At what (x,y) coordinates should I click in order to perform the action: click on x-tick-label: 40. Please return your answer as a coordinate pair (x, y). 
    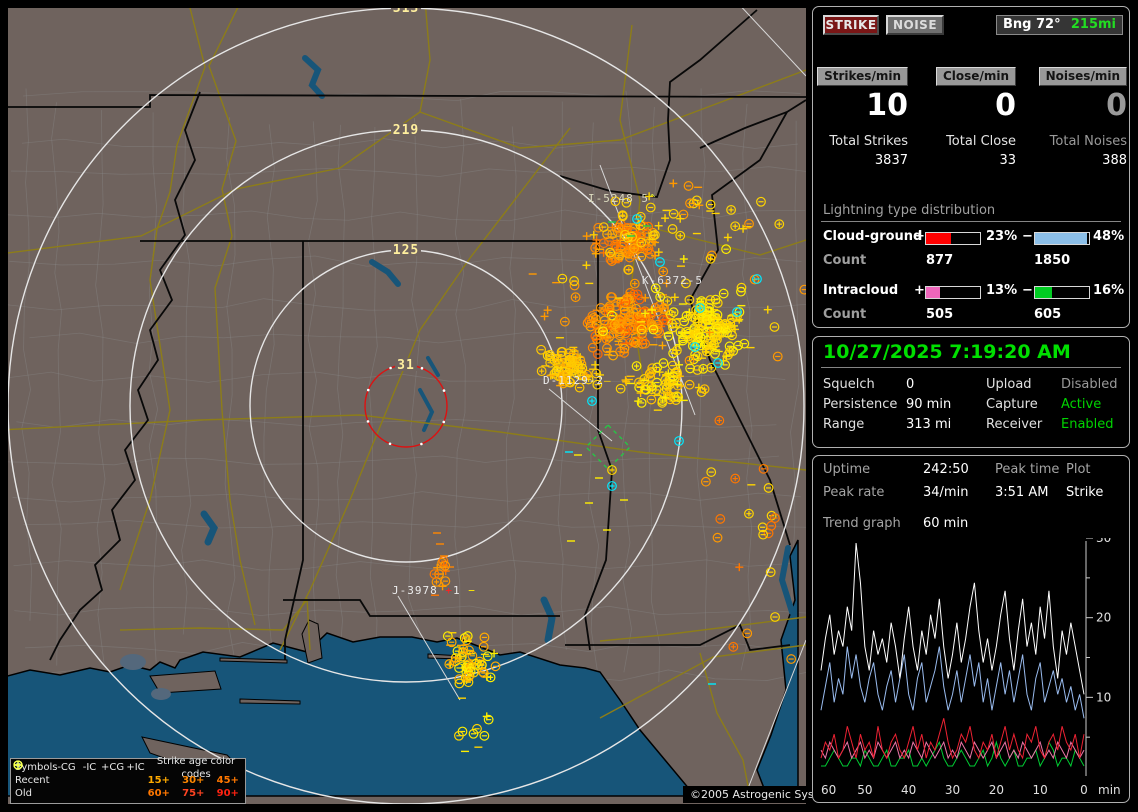
    Looking at the image, I should click on (908, 790).